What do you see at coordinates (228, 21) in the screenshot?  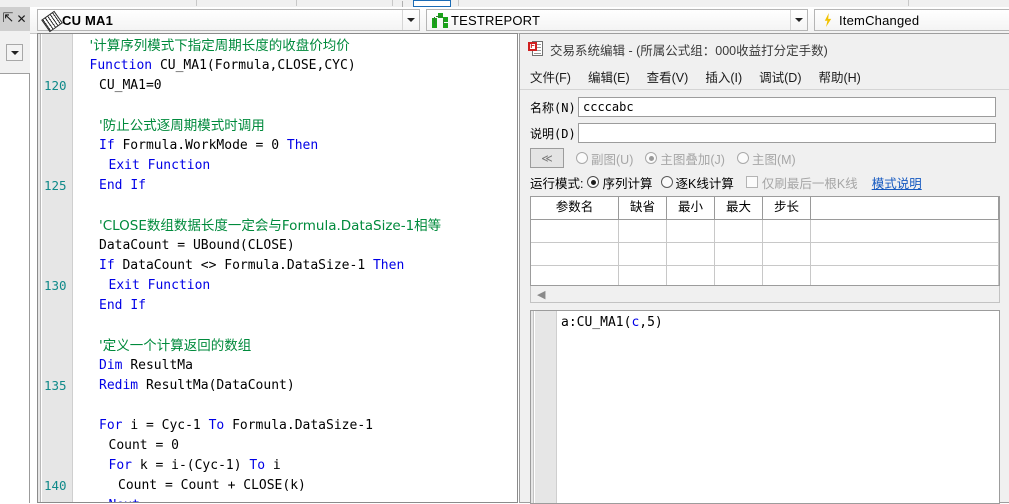 I see `object-combo: CU MA1` at bounding box center [228, 21].